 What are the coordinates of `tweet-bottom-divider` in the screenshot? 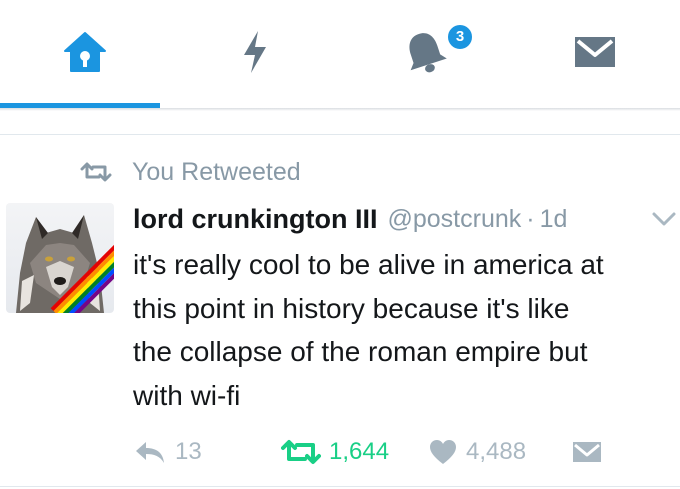 It's located at (340, 486).